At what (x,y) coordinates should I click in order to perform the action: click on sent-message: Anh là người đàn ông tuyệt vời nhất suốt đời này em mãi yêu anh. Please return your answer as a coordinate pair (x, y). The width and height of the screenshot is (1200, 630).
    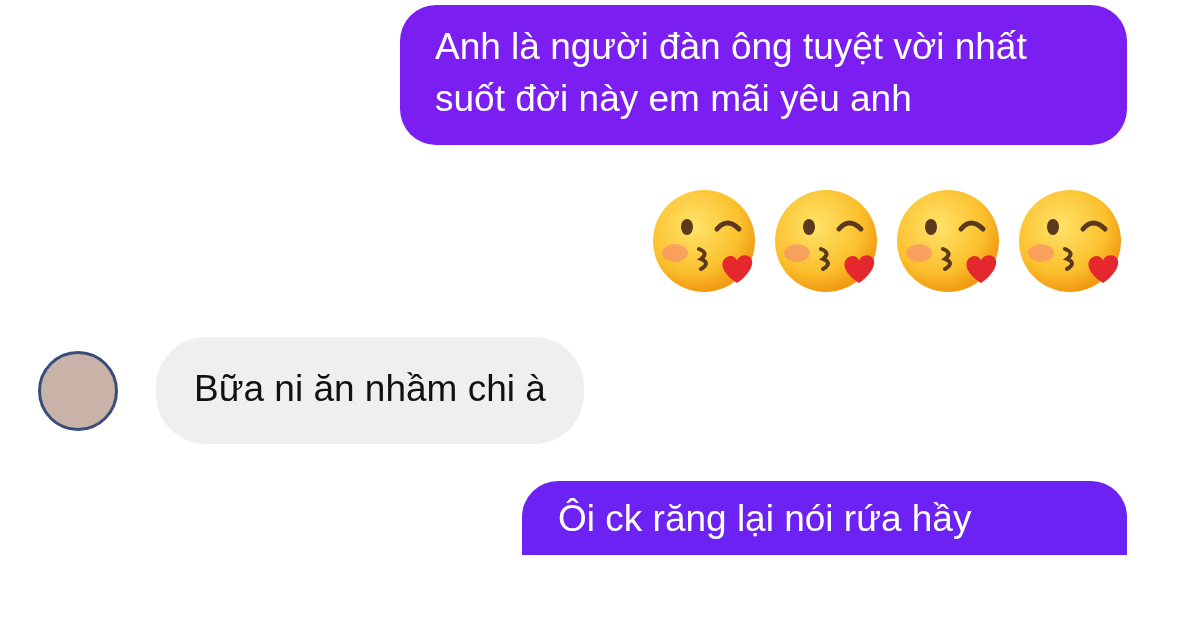
    Looking at the image, I should click on (763, 75).